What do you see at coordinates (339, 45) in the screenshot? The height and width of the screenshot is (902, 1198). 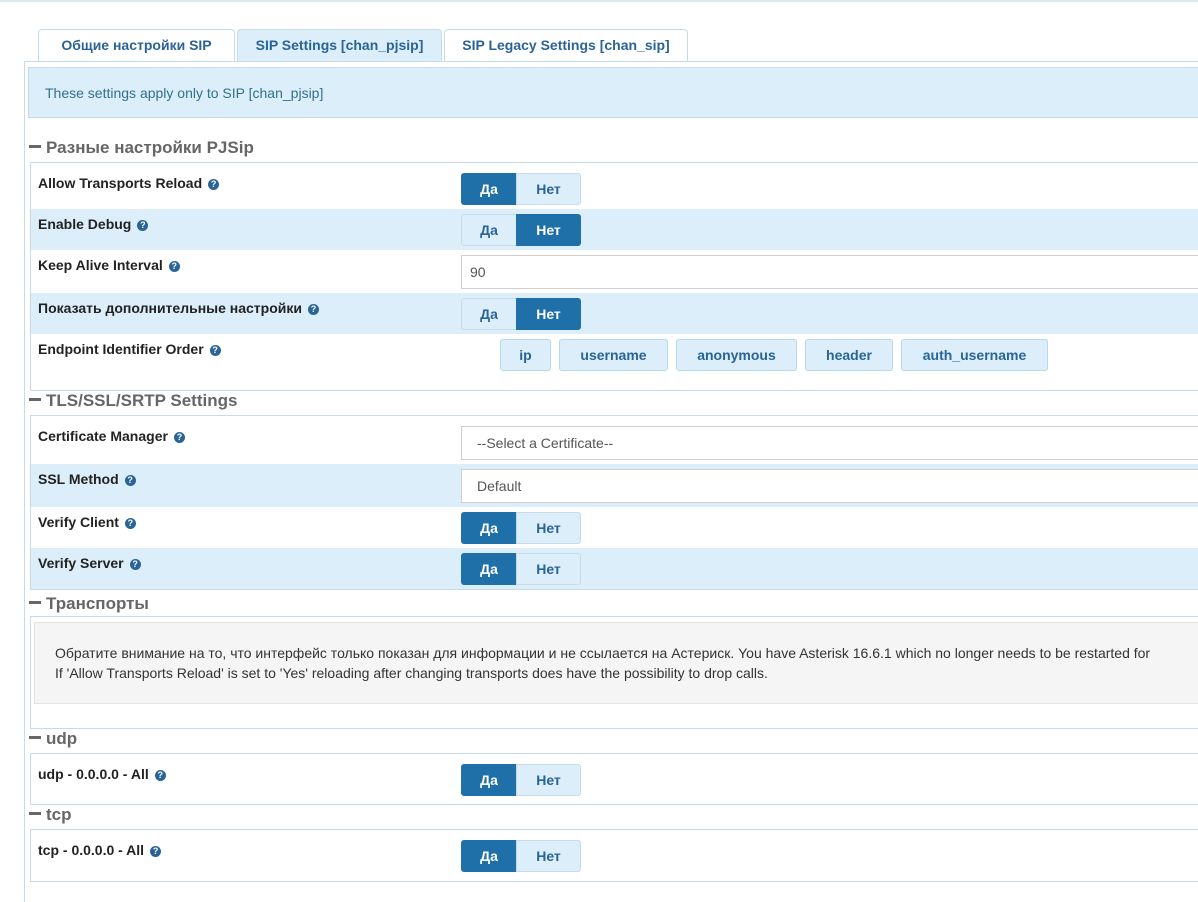 I see `tab-sip-pjsip: SIP Settings [chan_pjsip]` at bounding box center [339, 45].